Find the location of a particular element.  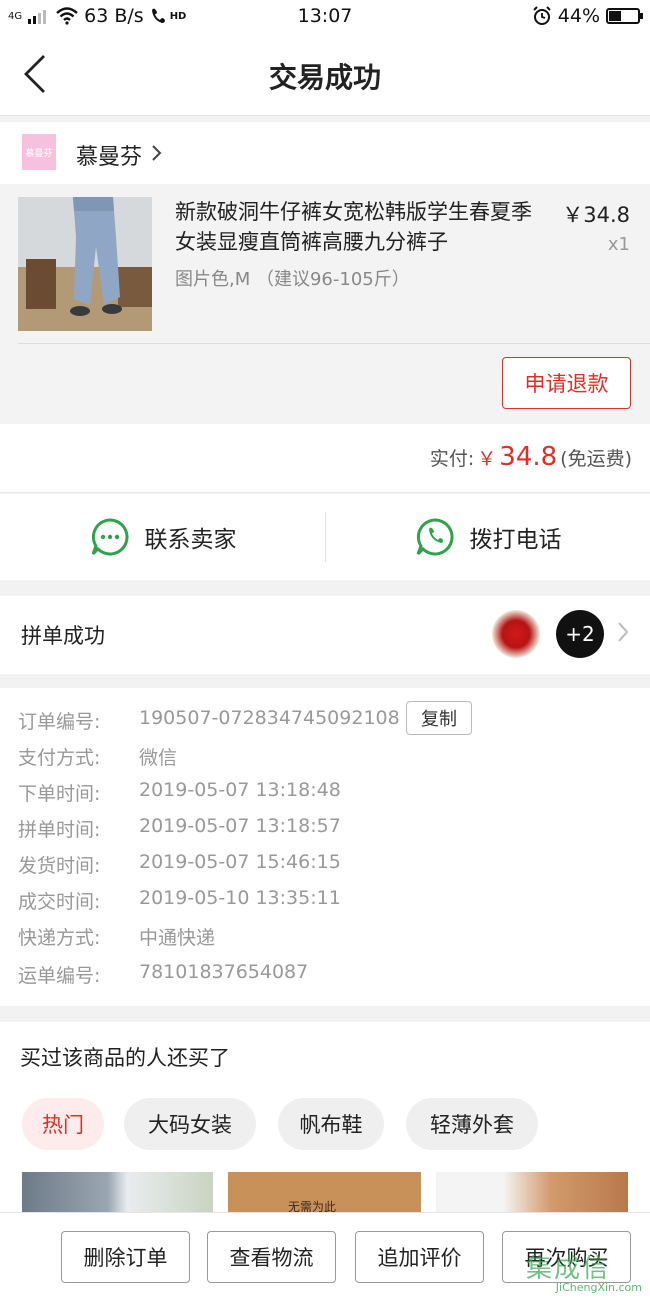

more-members-count: +2 is located at coordinates (580, 634).